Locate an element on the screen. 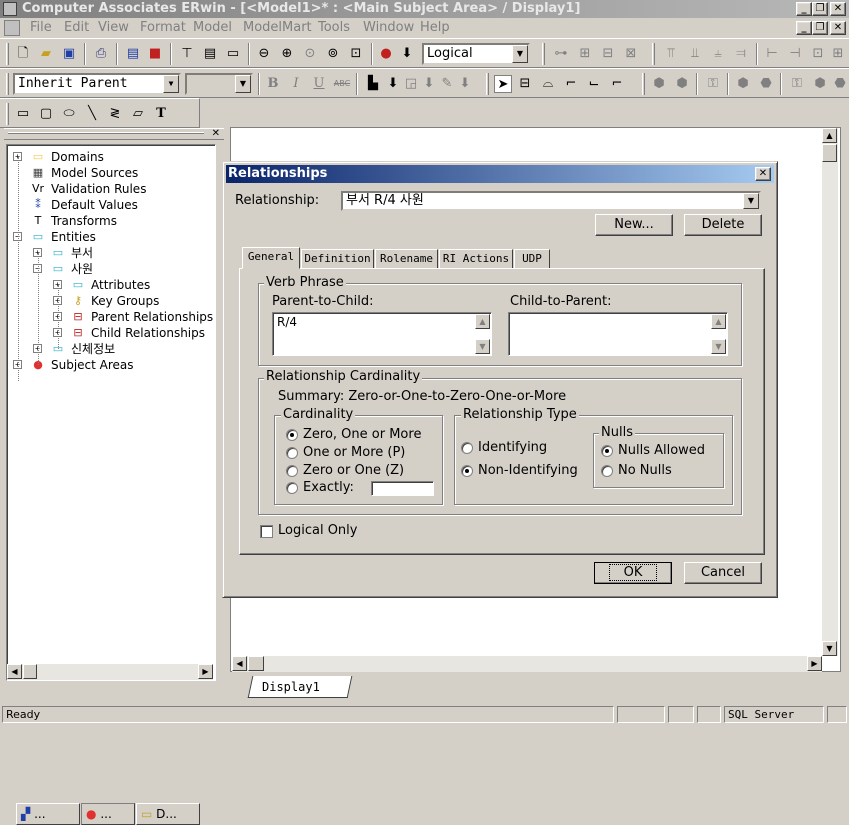 This screenshot has height=825, width=849. lock-icon: ⚿ is located at coordinates (713, 84).